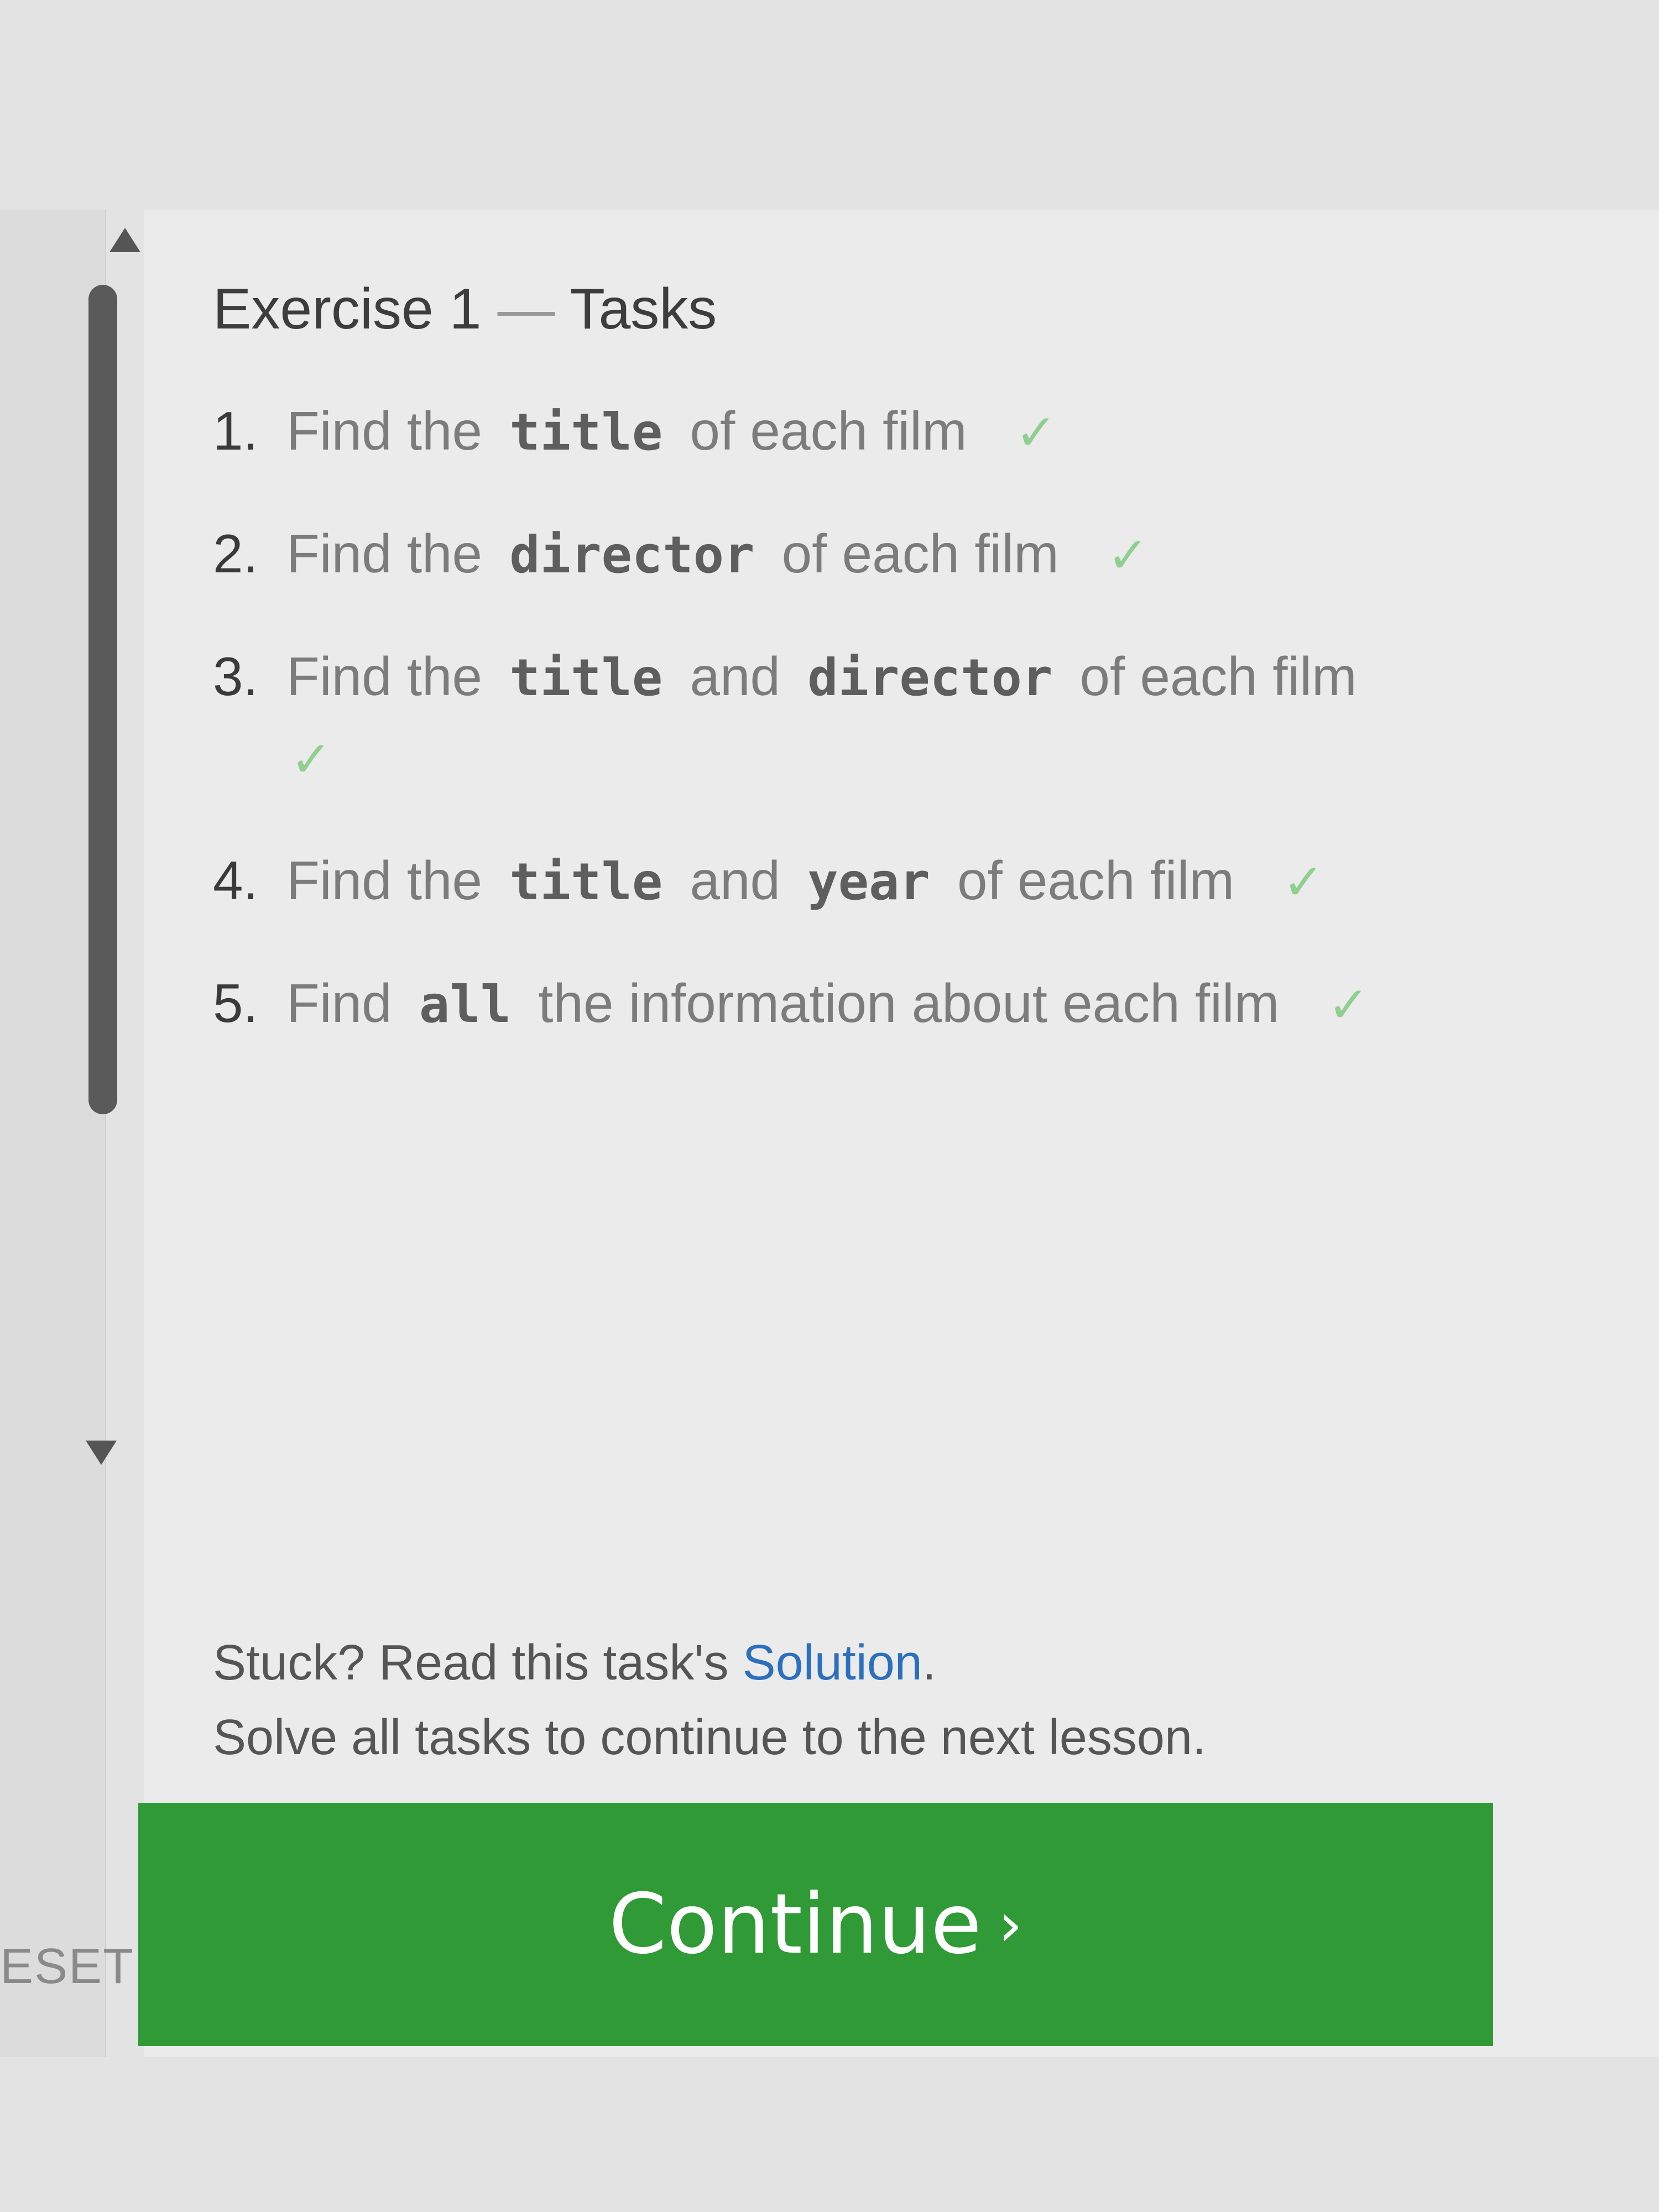  What do you see at coordinates (909, 1004) in the screenshot?
I see `task-text: the information about each film` at bounding box center [909, 1004].